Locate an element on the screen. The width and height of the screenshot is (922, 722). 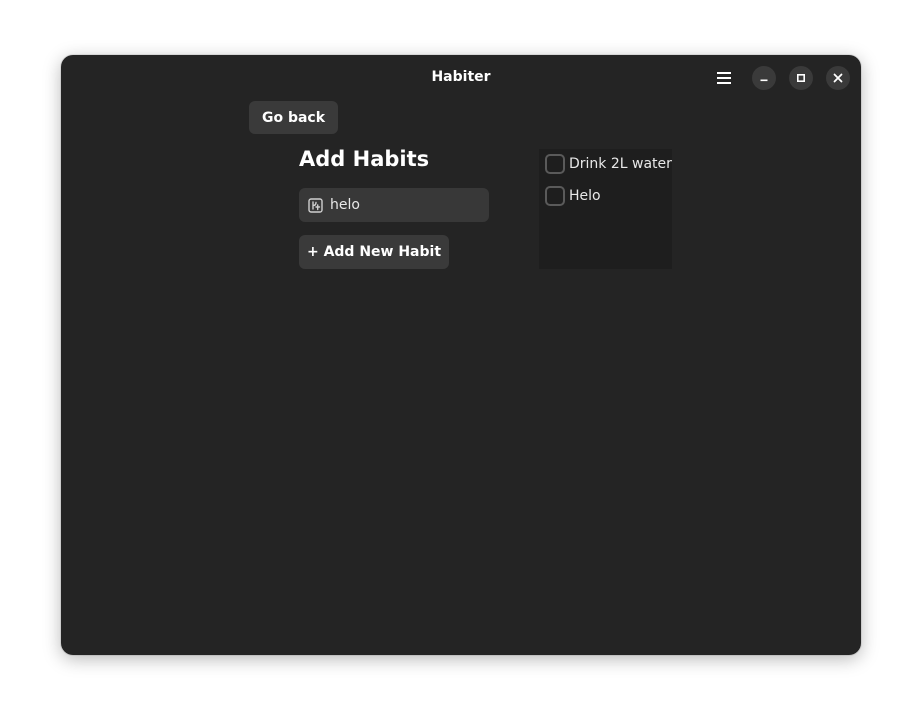
maximize-icon is located at coordinates (801, 78).